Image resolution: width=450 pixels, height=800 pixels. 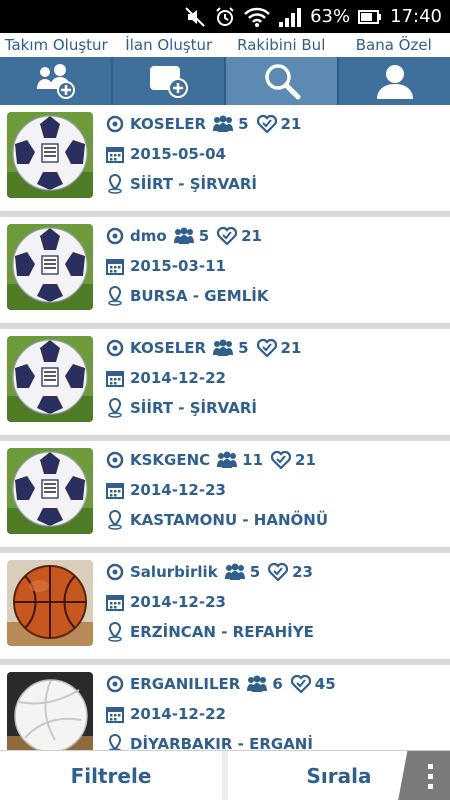 I want to click on list-item: KOSELER 5 21 2015-05-04 SİİRT - ŞİRVARİ, so click(x=225, y=158).